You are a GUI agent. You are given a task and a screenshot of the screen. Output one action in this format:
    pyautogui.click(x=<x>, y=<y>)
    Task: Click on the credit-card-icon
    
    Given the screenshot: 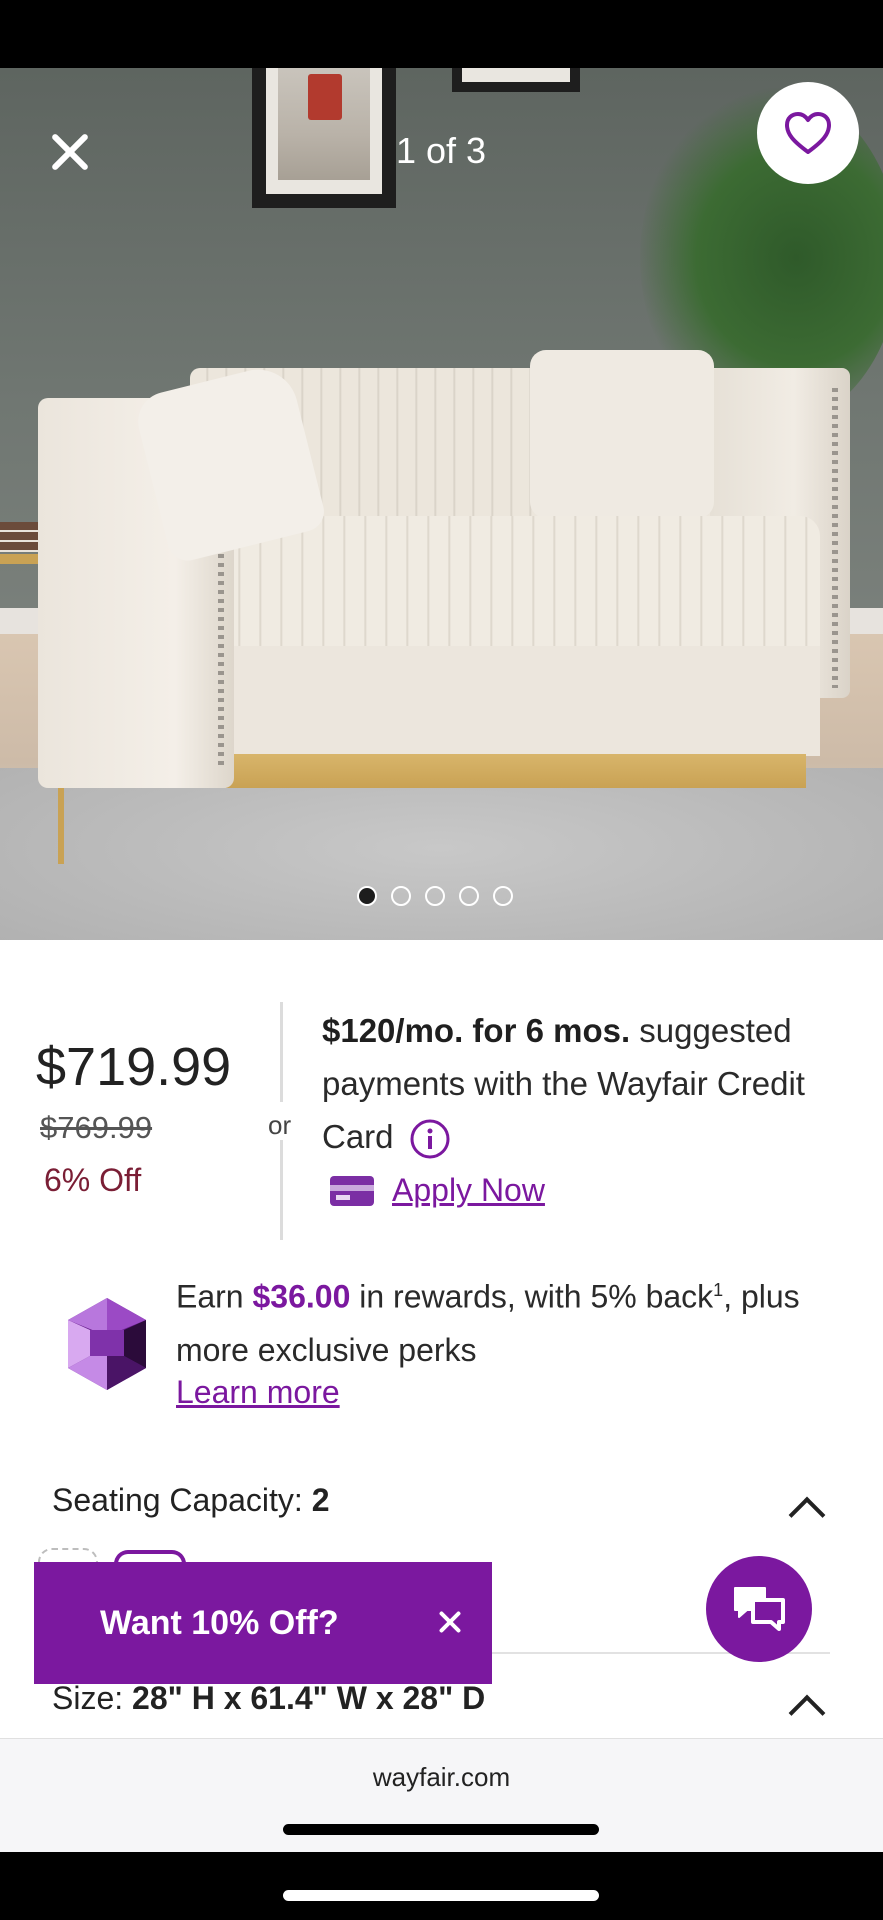 What is the action you would take?
    pyautogui.click(x=352, y=1190)
    